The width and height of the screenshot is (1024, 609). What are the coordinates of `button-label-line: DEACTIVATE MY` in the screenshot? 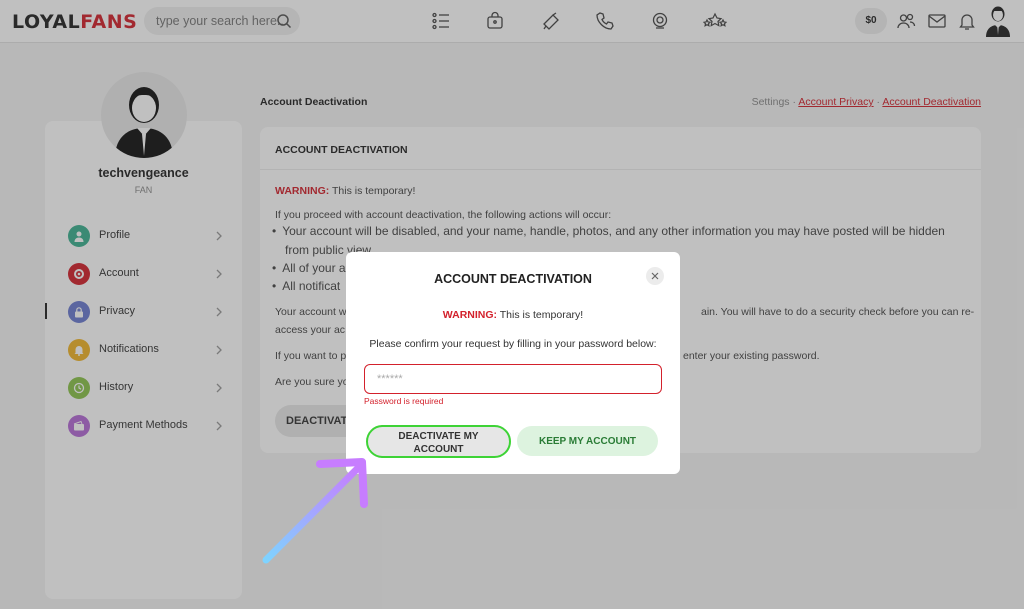 It's located at (438, 436).